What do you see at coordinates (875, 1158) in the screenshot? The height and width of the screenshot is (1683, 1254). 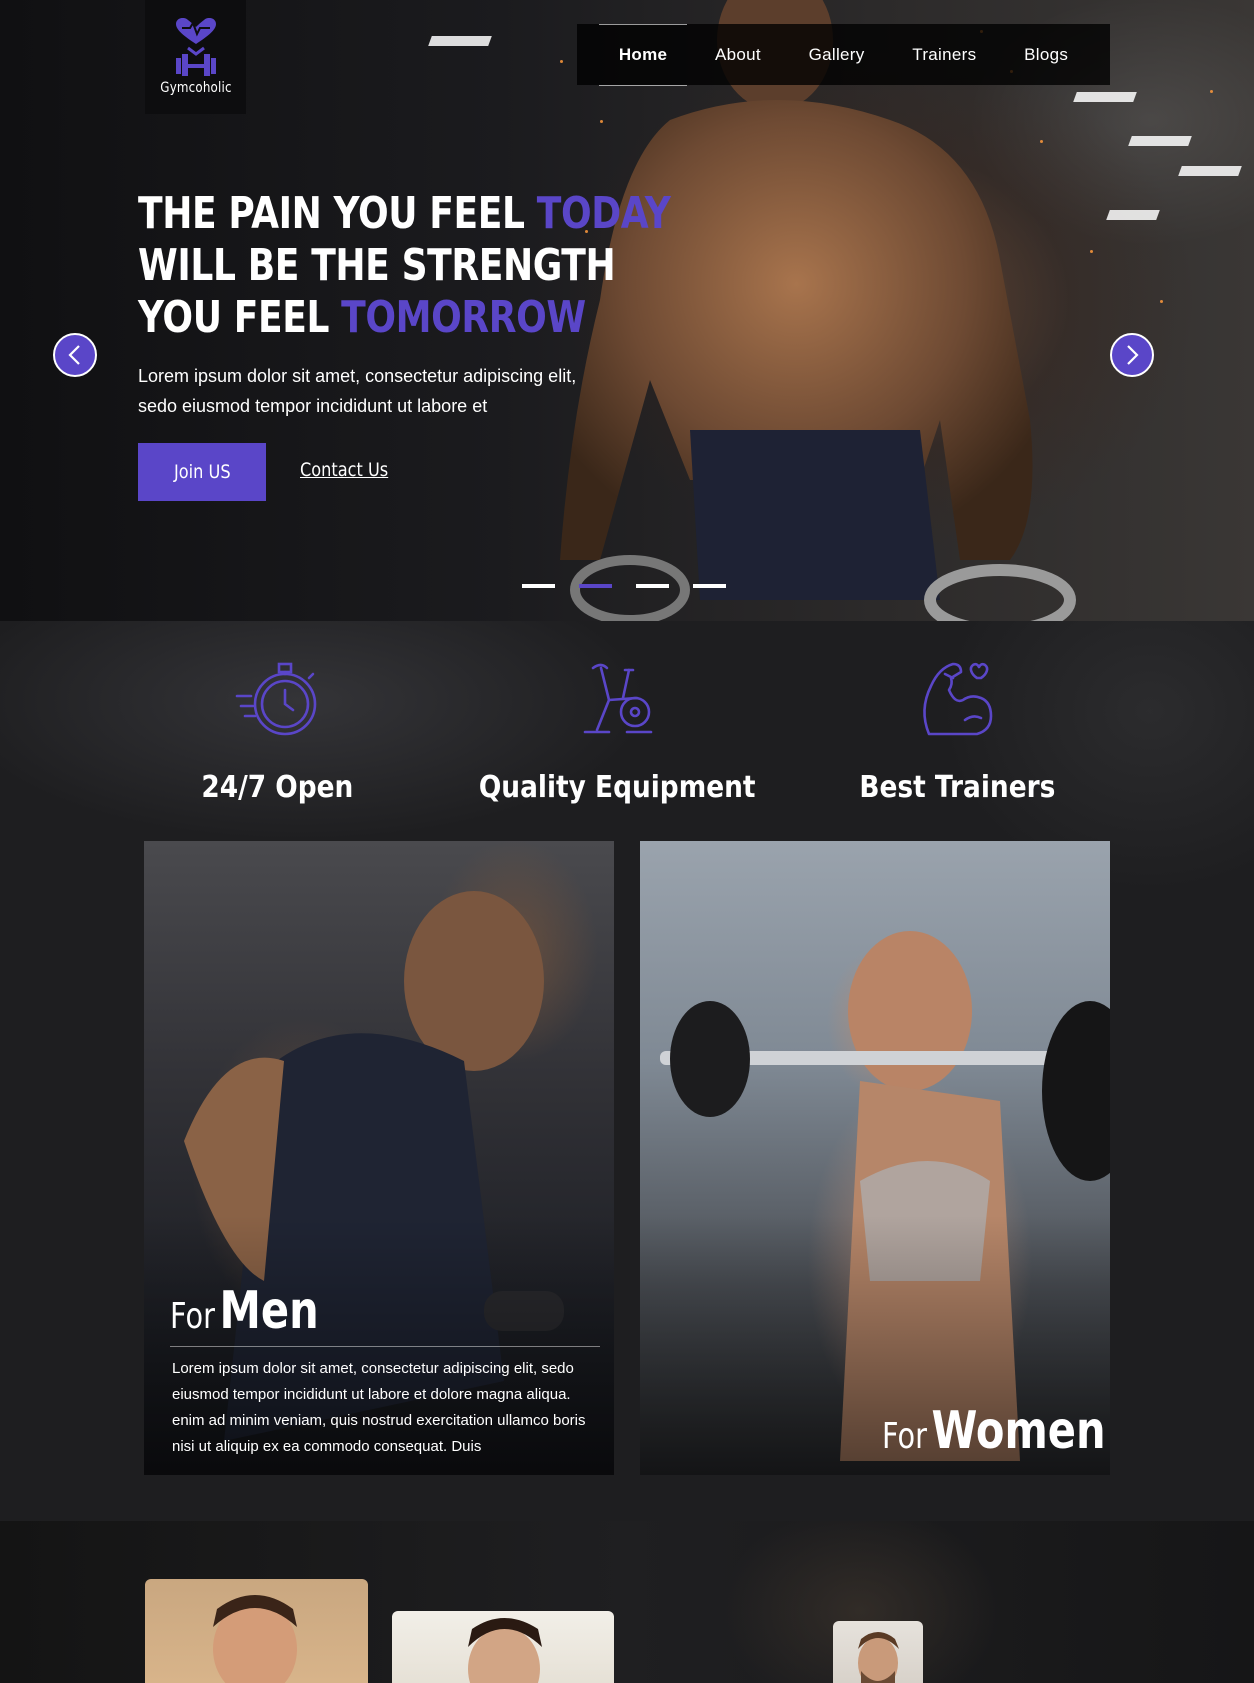 I see `program-card-women: For Women` at bounding box center [875, 1158].